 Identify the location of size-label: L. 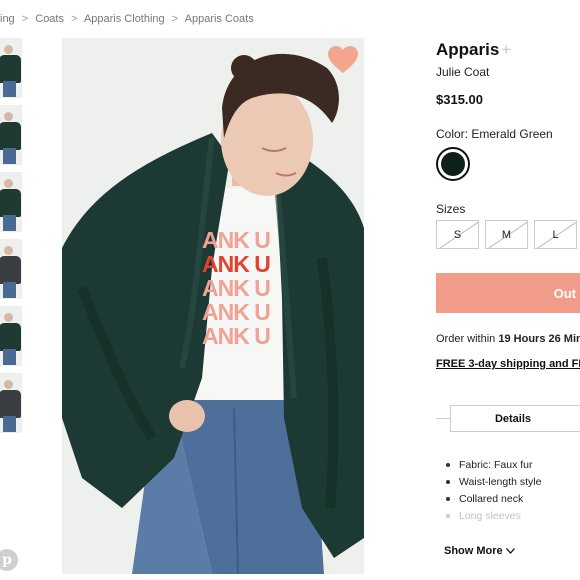
(555, 234).